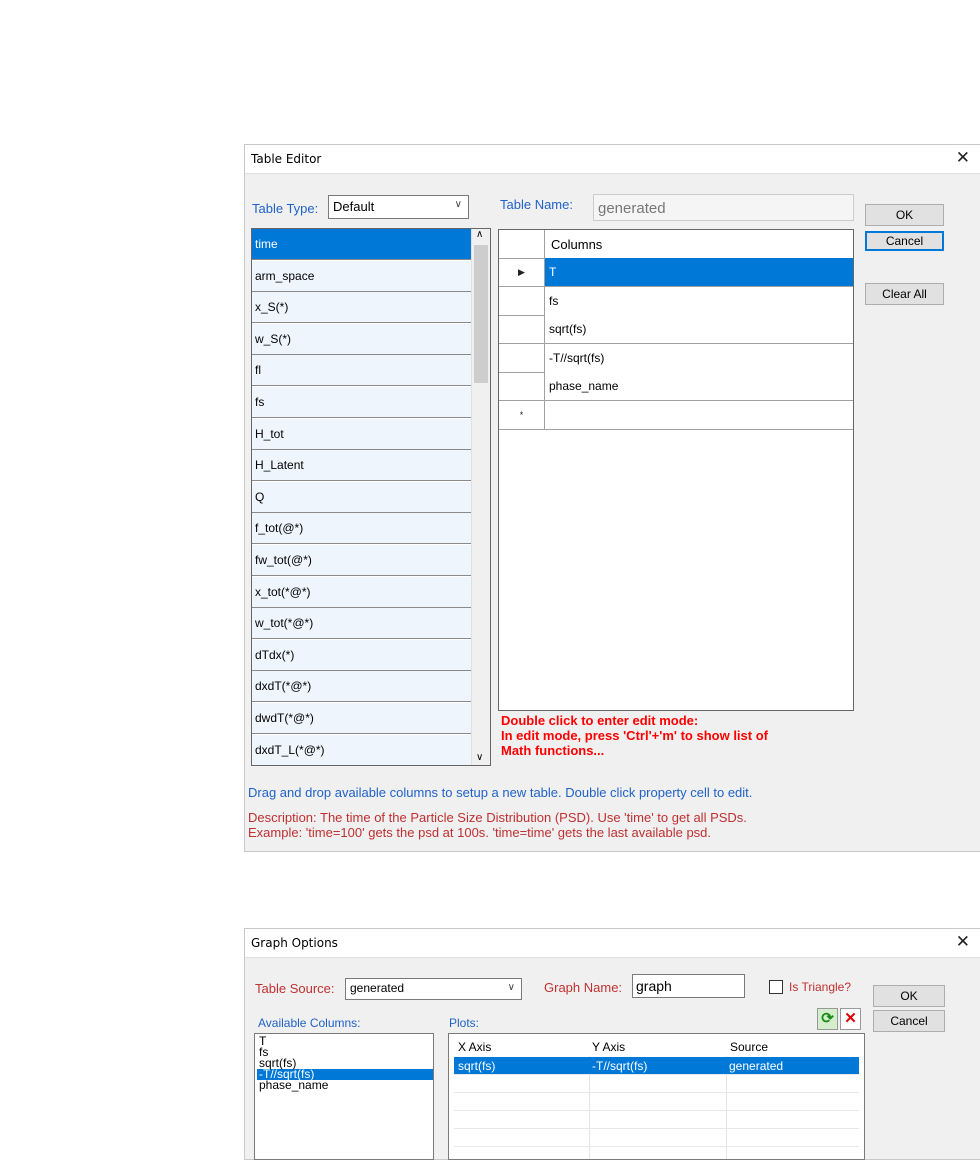 The width and height of the screenshot is (980, 1160). Describe the element at coordinates (362, 434) in the screenshot. I see `available-item: H_tot` at that location.